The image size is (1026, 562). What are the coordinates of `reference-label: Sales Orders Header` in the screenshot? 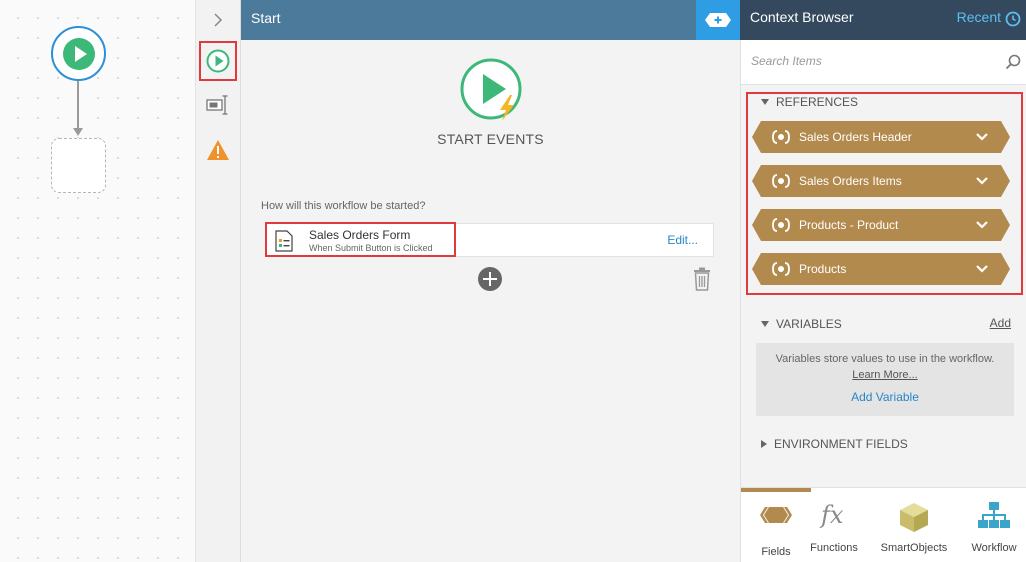 It's located at (855, 137).